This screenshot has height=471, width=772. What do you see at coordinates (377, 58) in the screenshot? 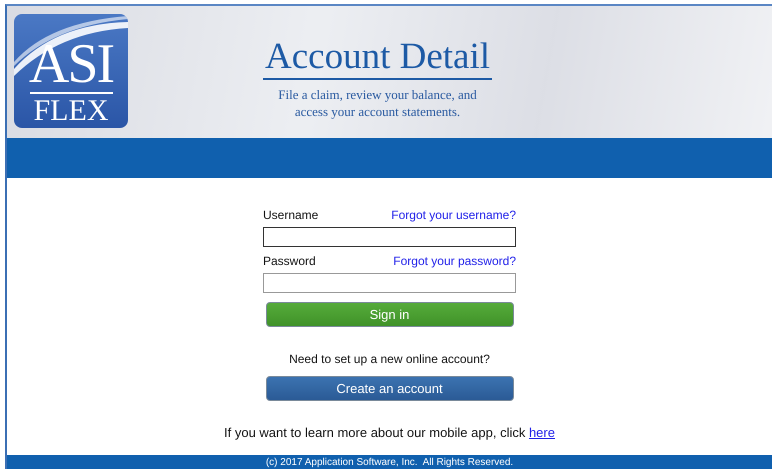
I see `page-title: Account Detail` at bounding box center [377, 58].